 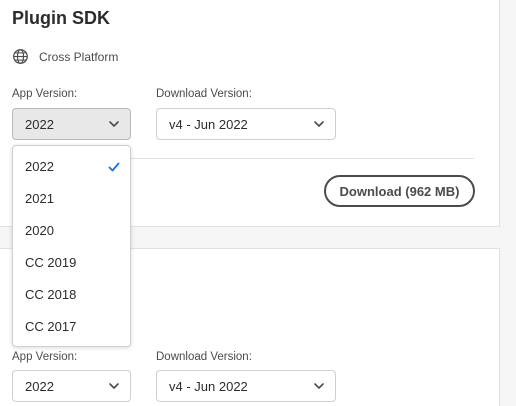 I want to click on menu-item-cc-2018: CC 2018, so click(x=71, y=295).